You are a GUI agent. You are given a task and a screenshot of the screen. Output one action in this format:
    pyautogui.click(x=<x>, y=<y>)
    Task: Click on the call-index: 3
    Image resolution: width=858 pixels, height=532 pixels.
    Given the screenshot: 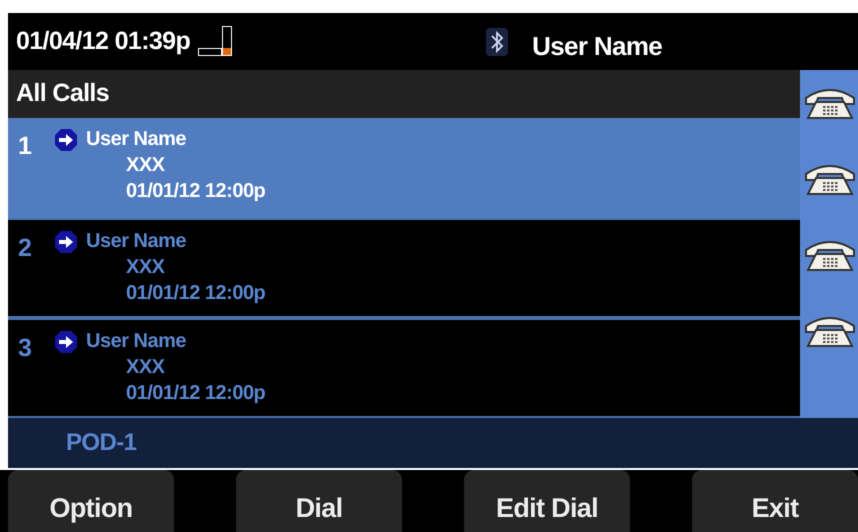 What is the action you would take?
    pyautogui.click(x=25, y=350)
    